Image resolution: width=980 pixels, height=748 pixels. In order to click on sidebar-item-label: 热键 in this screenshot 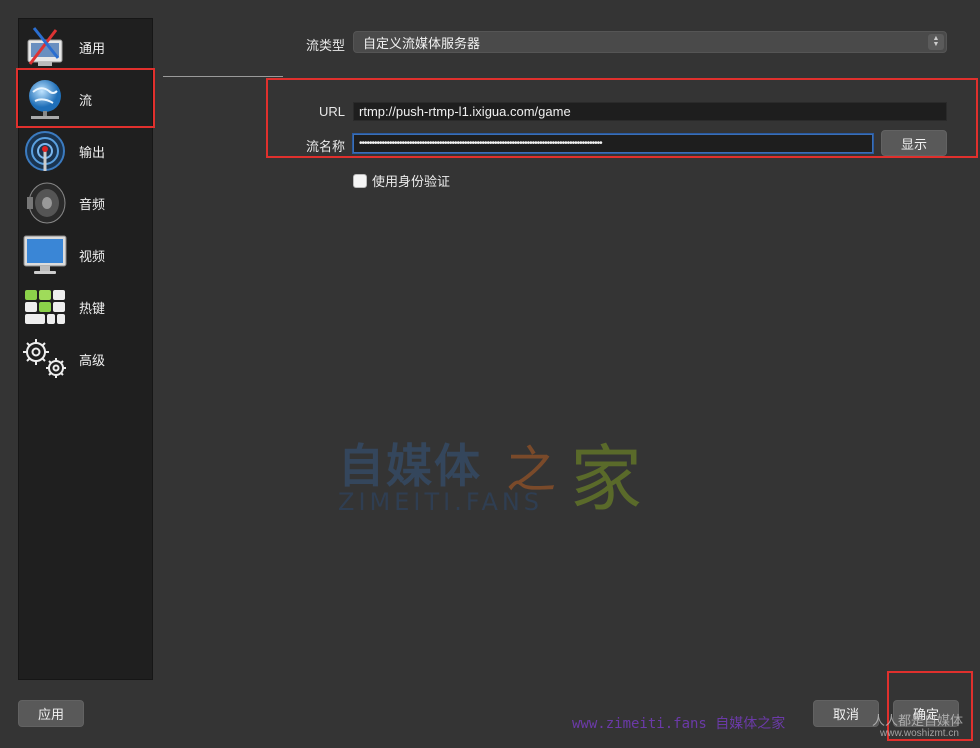, I will do `click(92, 308)`.